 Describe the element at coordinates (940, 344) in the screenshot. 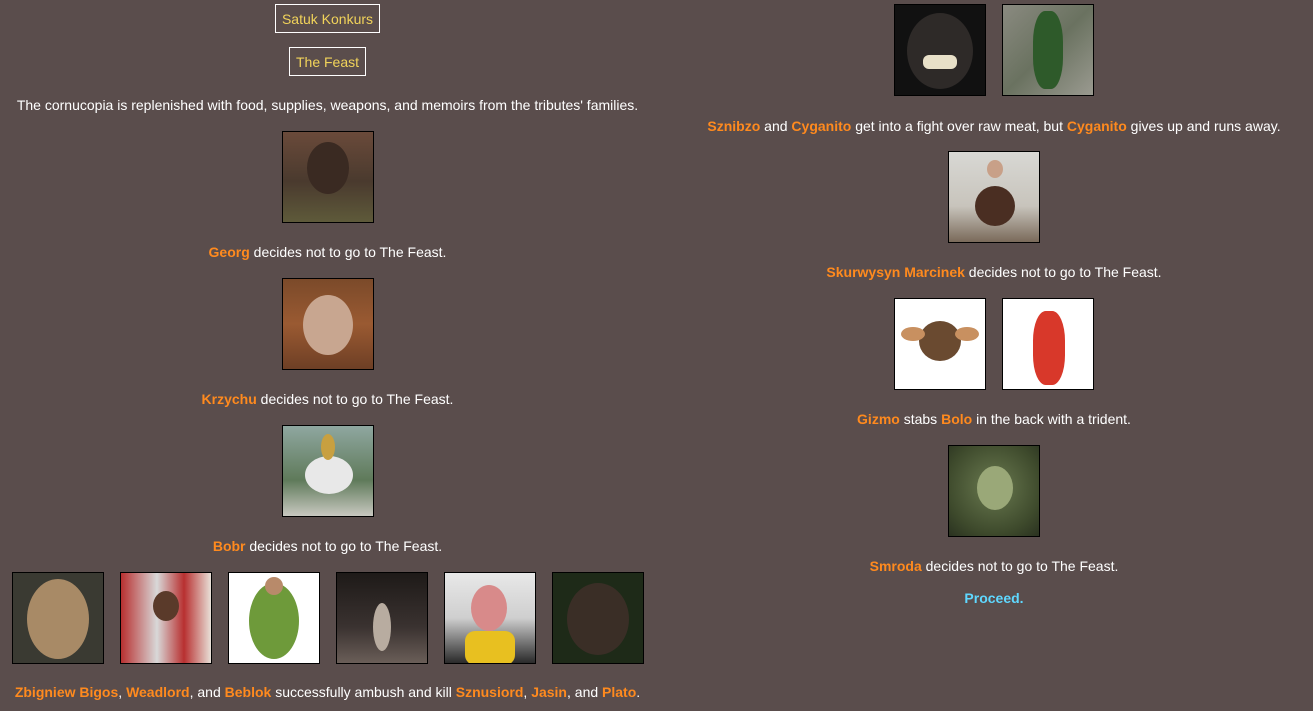

I see `tribute-avatar-gizmo` at that location.